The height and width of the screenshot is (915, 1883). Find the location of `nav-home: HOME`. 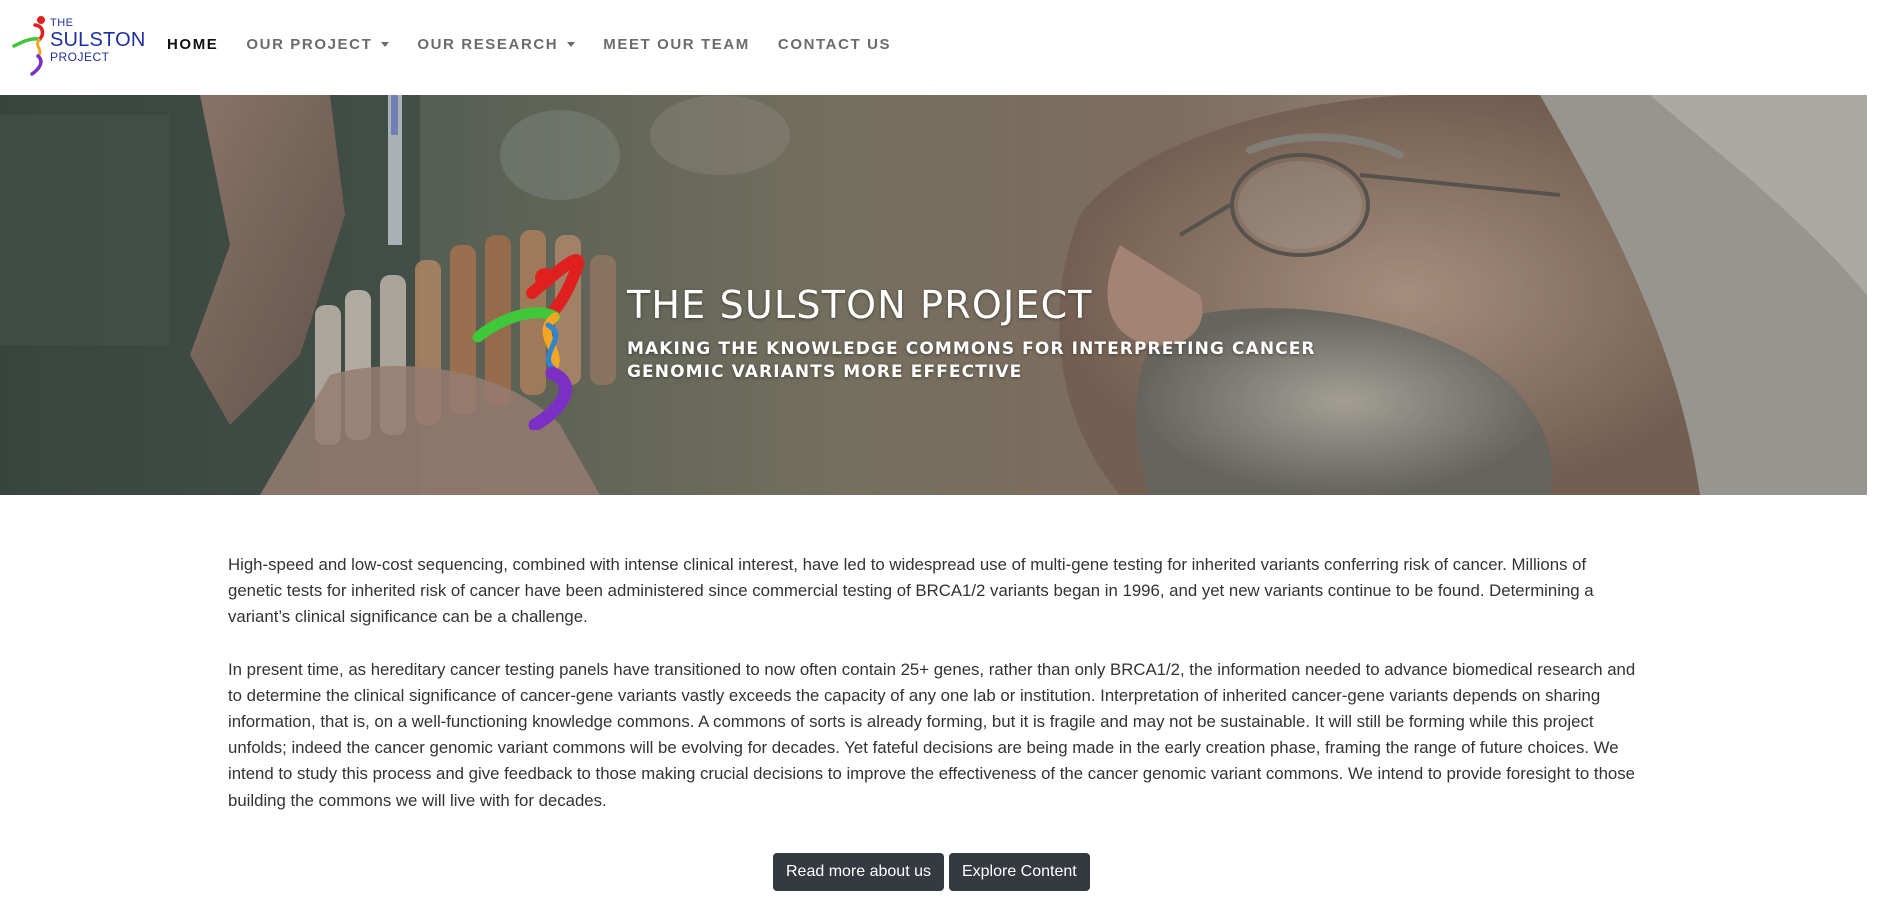

nav-home: HOME is located at coordinates (192, 44).